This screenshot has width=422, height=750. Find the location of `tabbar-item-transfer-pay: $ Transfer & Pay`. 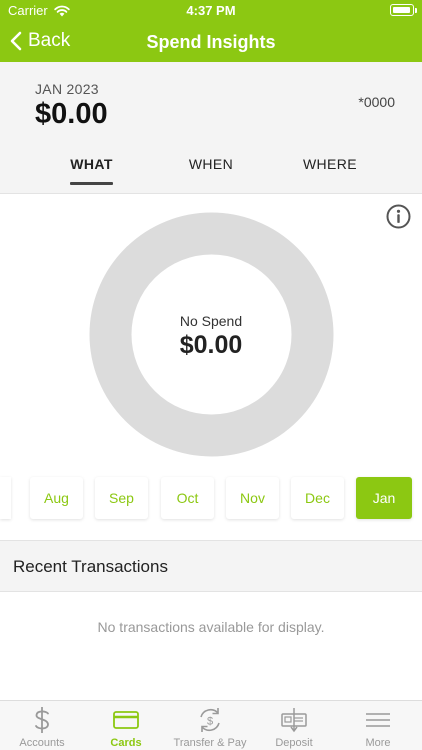

tabbar-item-transfer-pay: $ Transfer & Pay is located at coordinates (210, 725).